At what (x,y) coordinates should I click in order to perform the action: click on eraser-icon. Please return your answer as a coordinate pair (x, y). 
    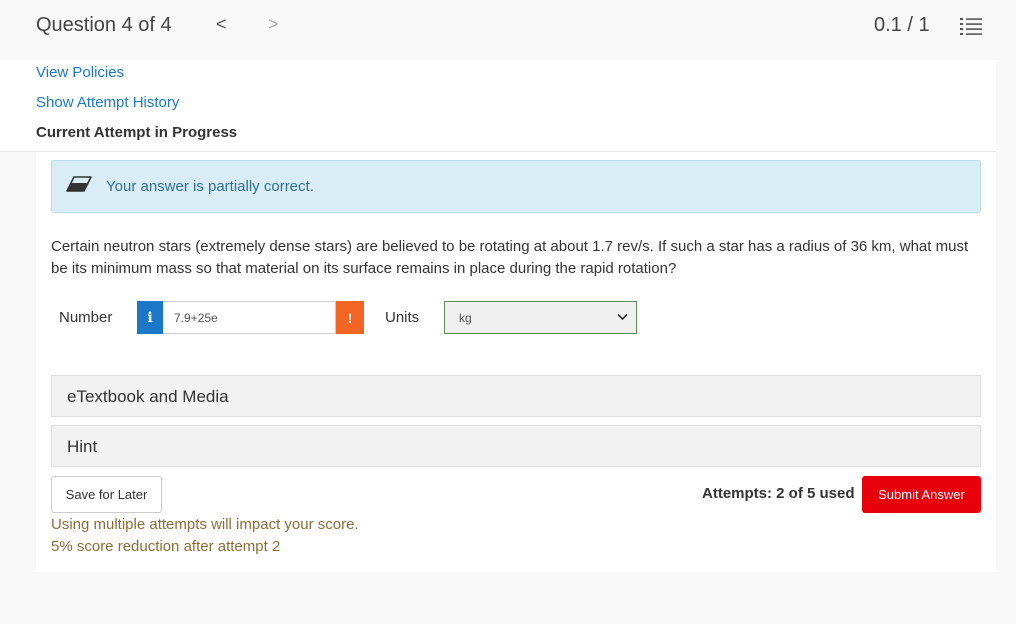
    Looking at the image, I should click on (79, 184).